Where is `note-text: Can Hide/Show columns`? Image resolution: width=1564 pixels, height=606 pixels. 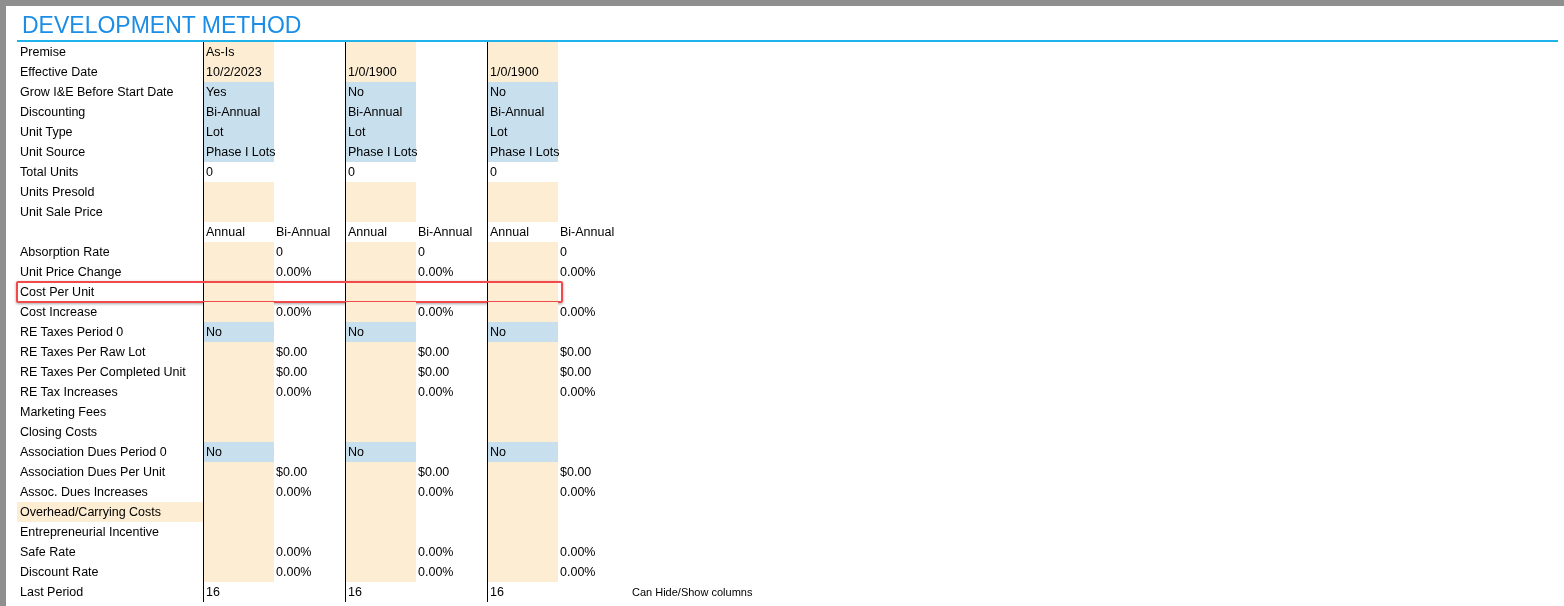 note-text: Can Hide/Show columns is located at coordinates (692, 592).